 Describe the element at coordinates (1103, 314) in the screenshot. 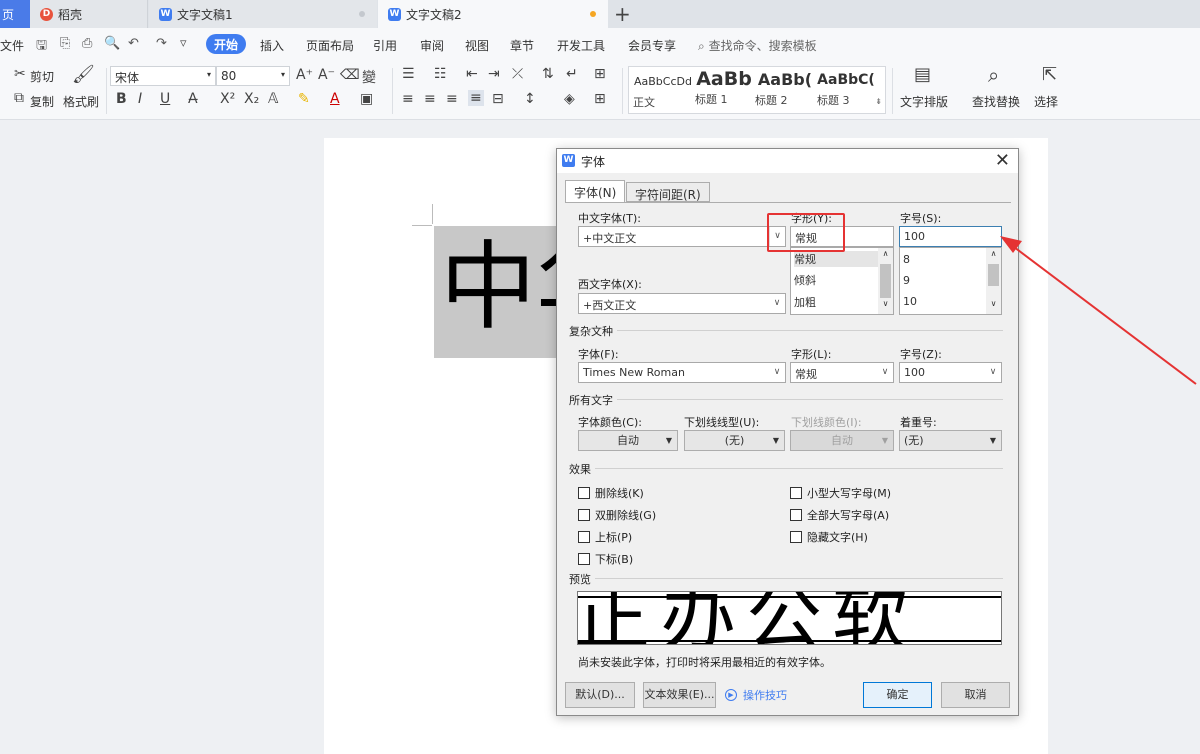

I see `annotation-arrow-line` at that location.